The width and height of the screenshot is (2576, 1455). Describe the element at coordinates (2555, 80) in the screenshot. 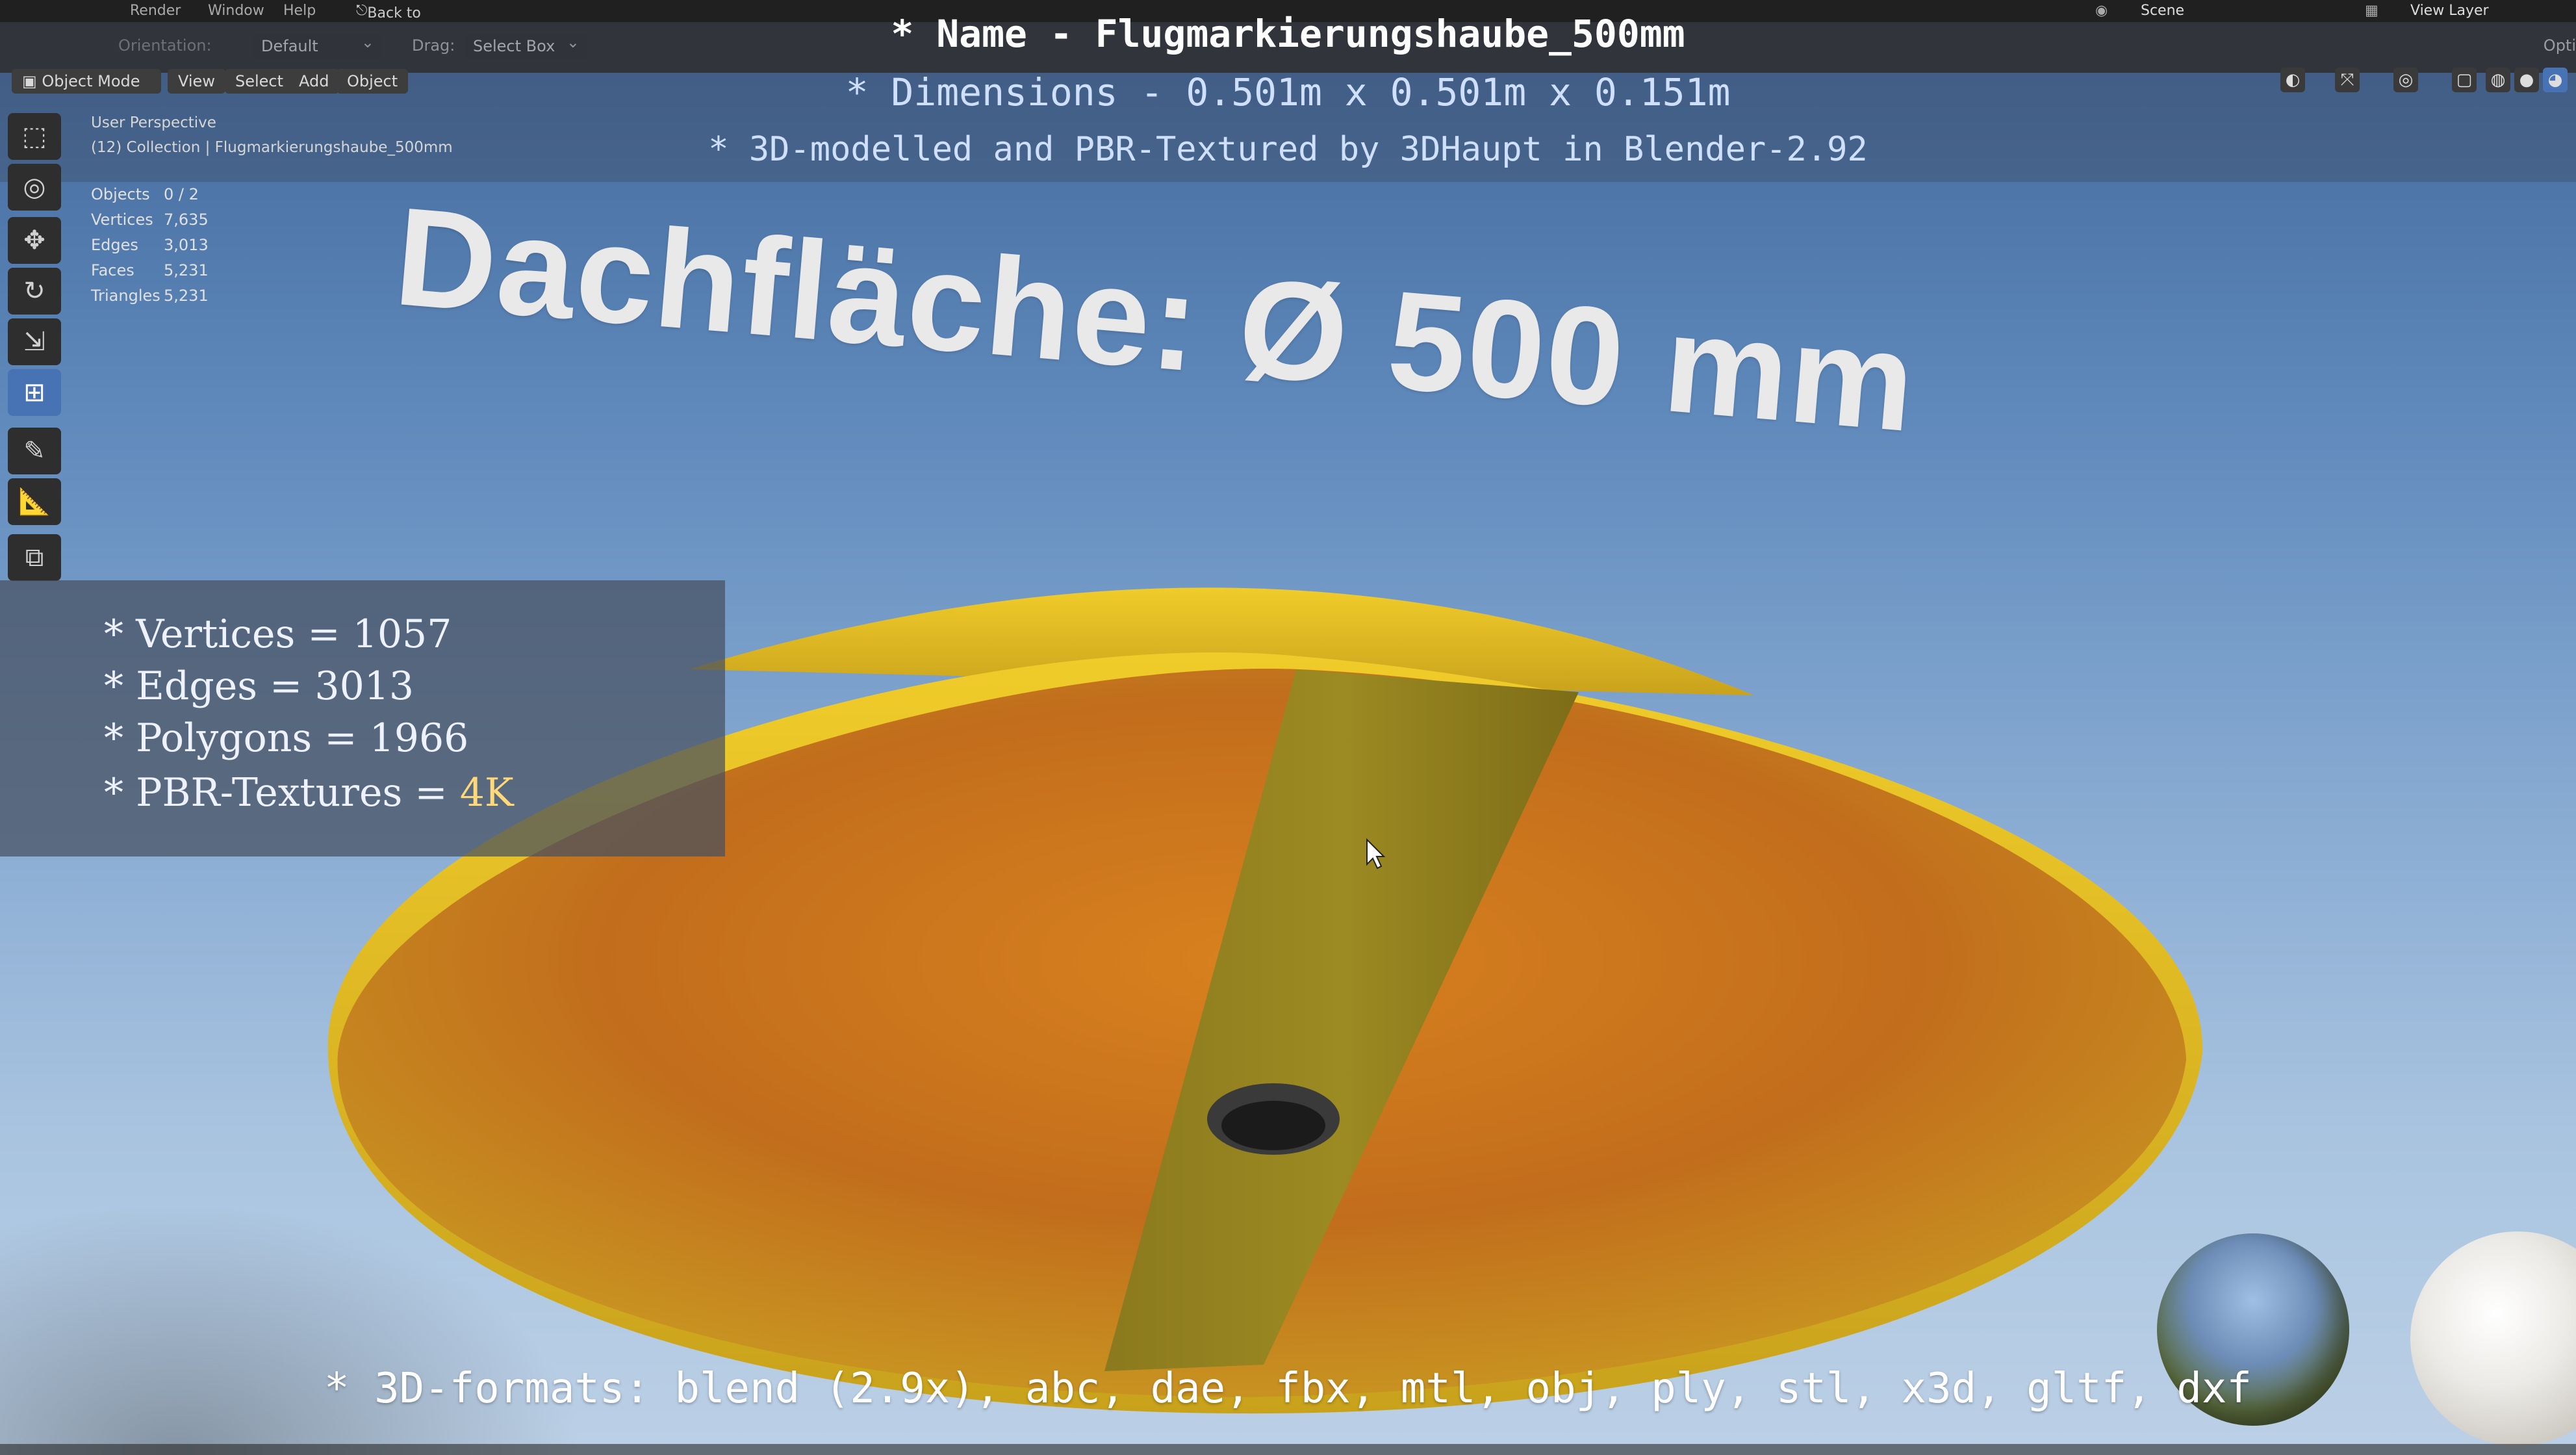

I see `material-shading-icon: ◕` at that location.